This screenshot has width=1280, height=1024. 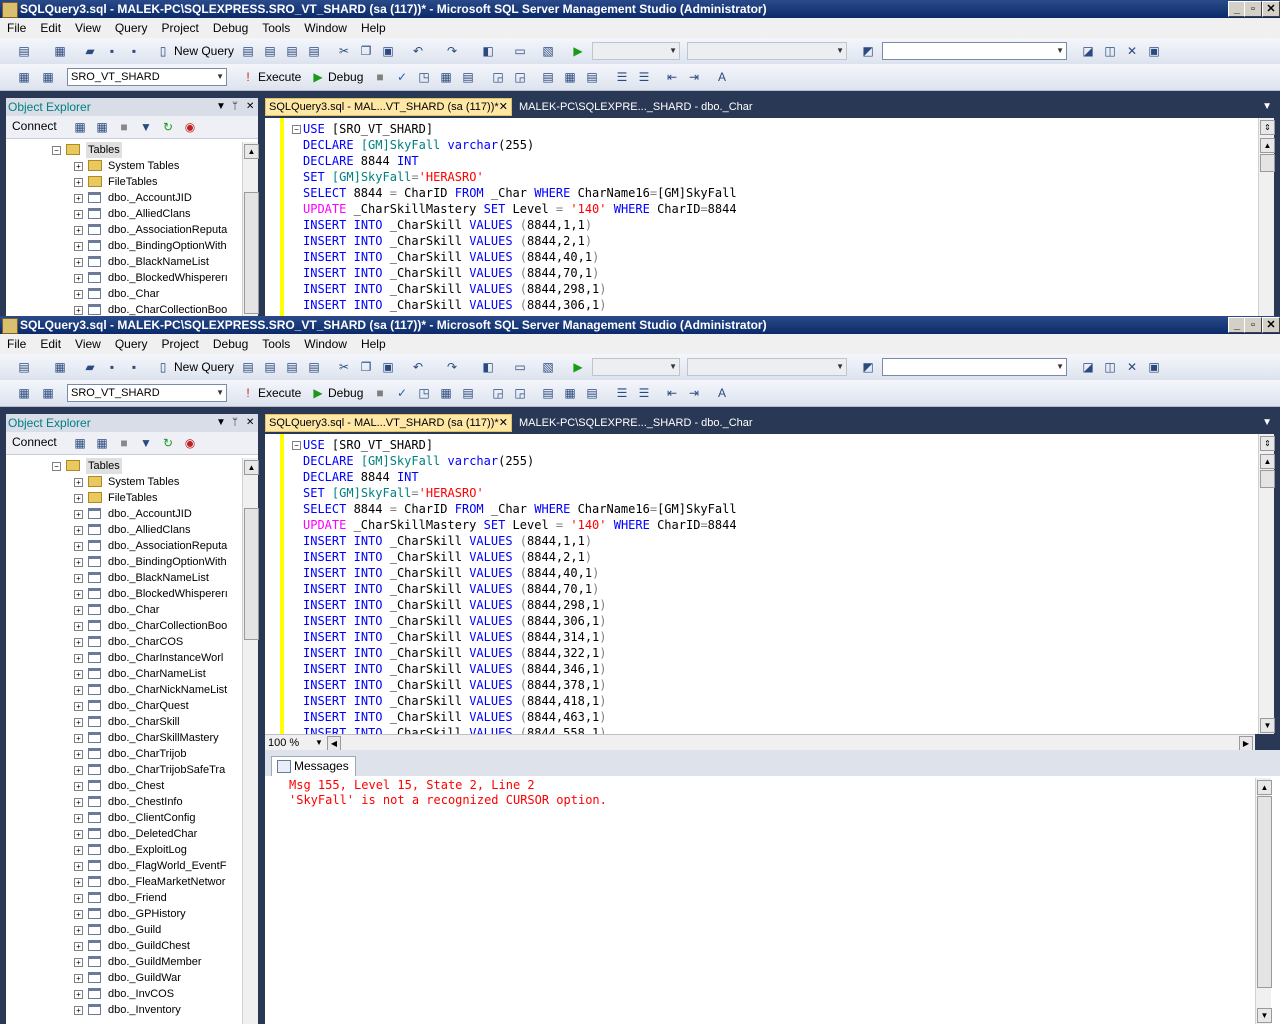 I want to click on display-plan-icon: ◳, so click(x=424, y=77).